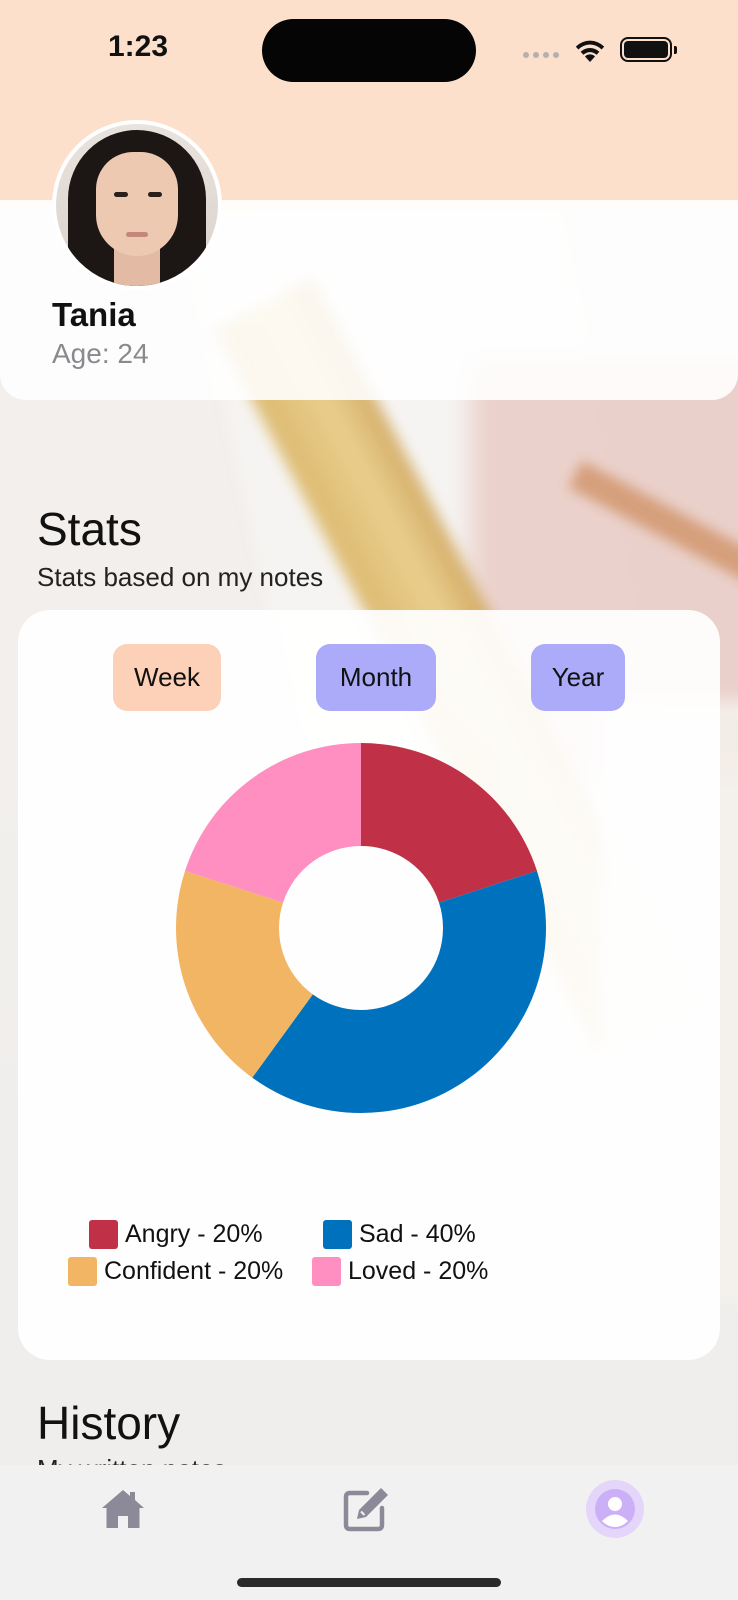 This screenshot has width=738, height=1600. Describe the element at coordinates (180, 577) in the screenshot. I see `stats-subtitle: Stats based on my notes` at that location.